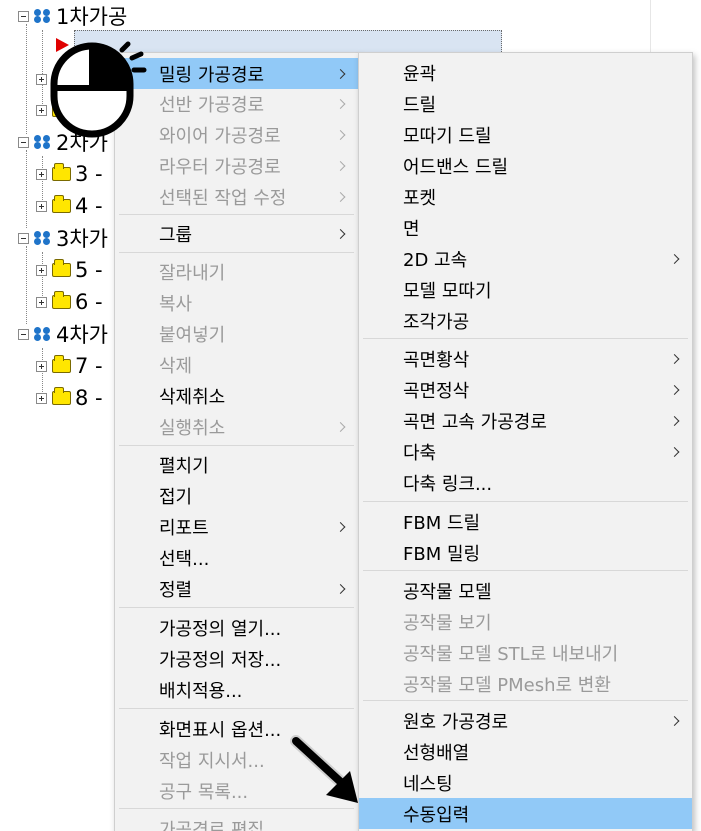 The width and height of the screenshot is (701, 831). Describe the element at coordinates (89, 270) in the screenshot. I see `tree-node-label: 5 -` at that location.